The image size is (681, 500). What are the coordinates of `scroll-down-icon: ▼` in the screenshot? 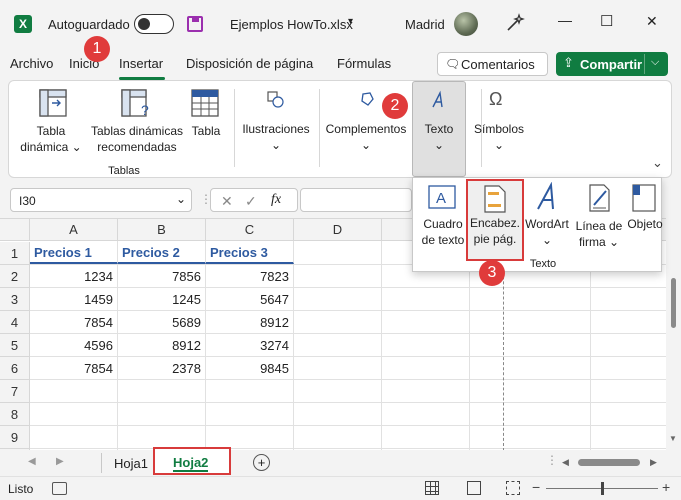 It's located at (673, 438).